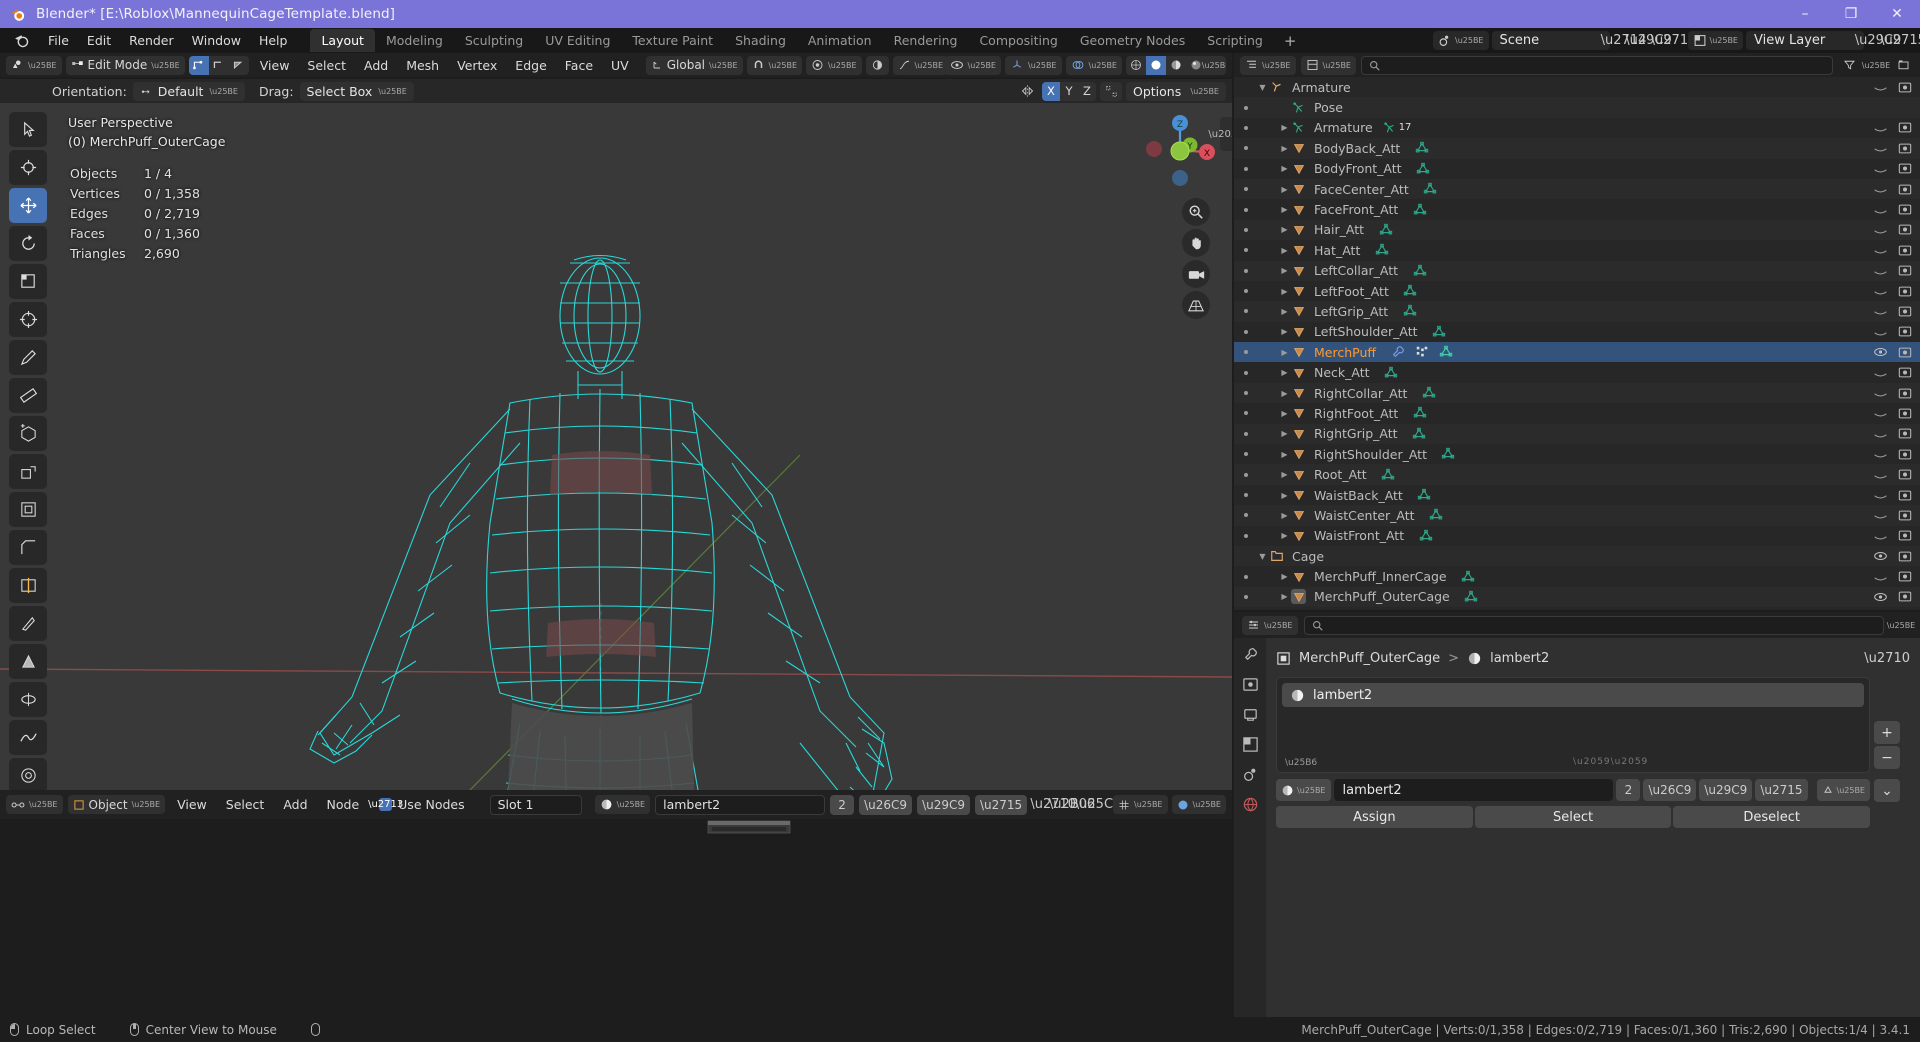 The width and height of the screenshot is (1920, 1042). What do you see at coordinates (1573, 695) in the screenshot?
I see `material-slot-item: lambert2` at bounding box center [1573, 695].